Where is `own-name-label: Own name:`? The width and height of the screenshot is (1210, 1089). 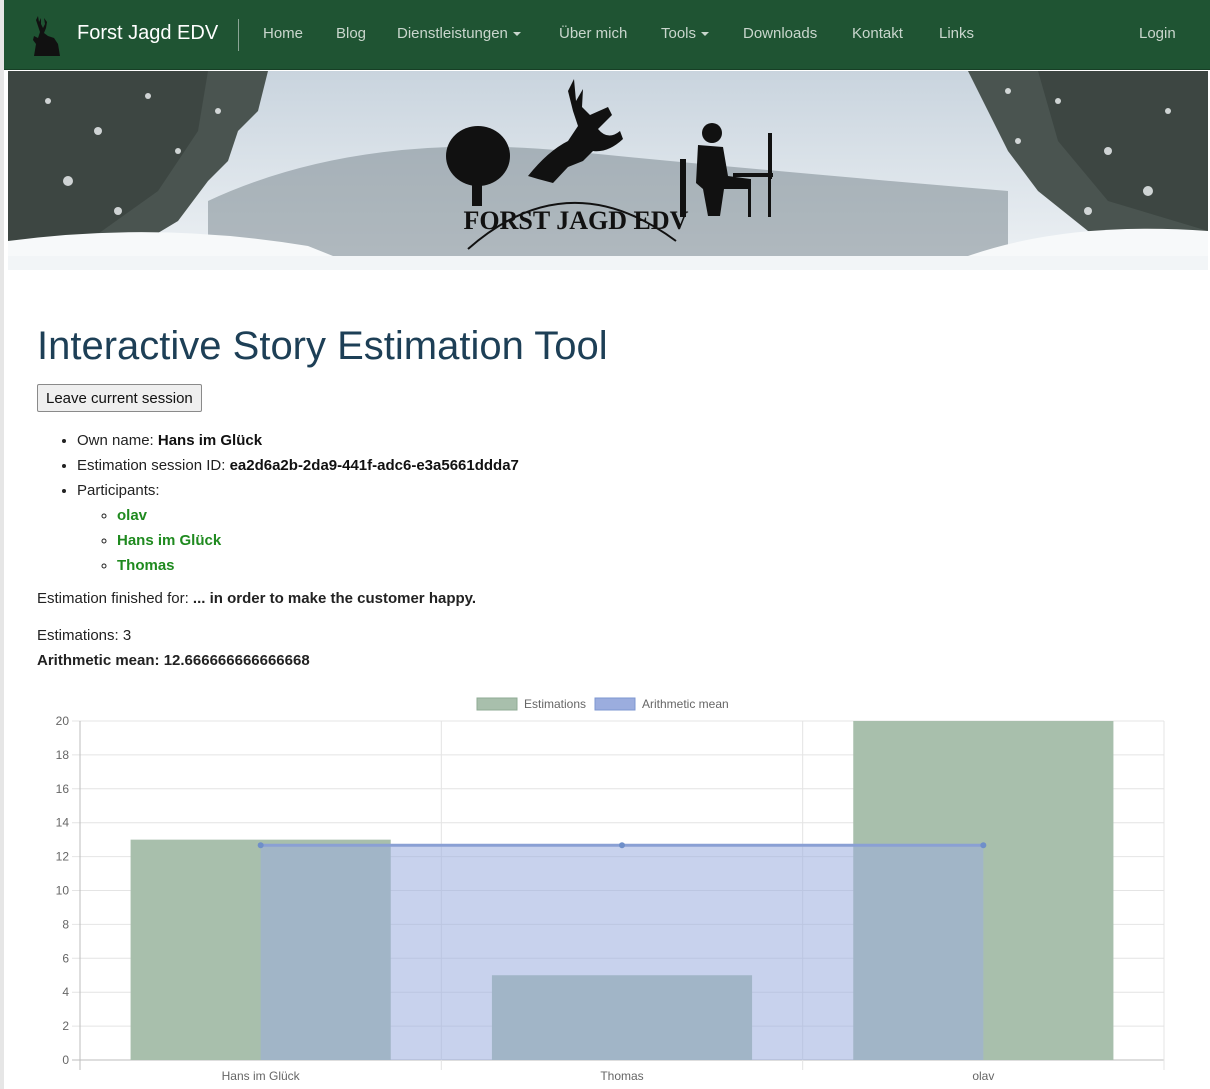 own-name-label: Own name: is located at coordinates (115, 440).